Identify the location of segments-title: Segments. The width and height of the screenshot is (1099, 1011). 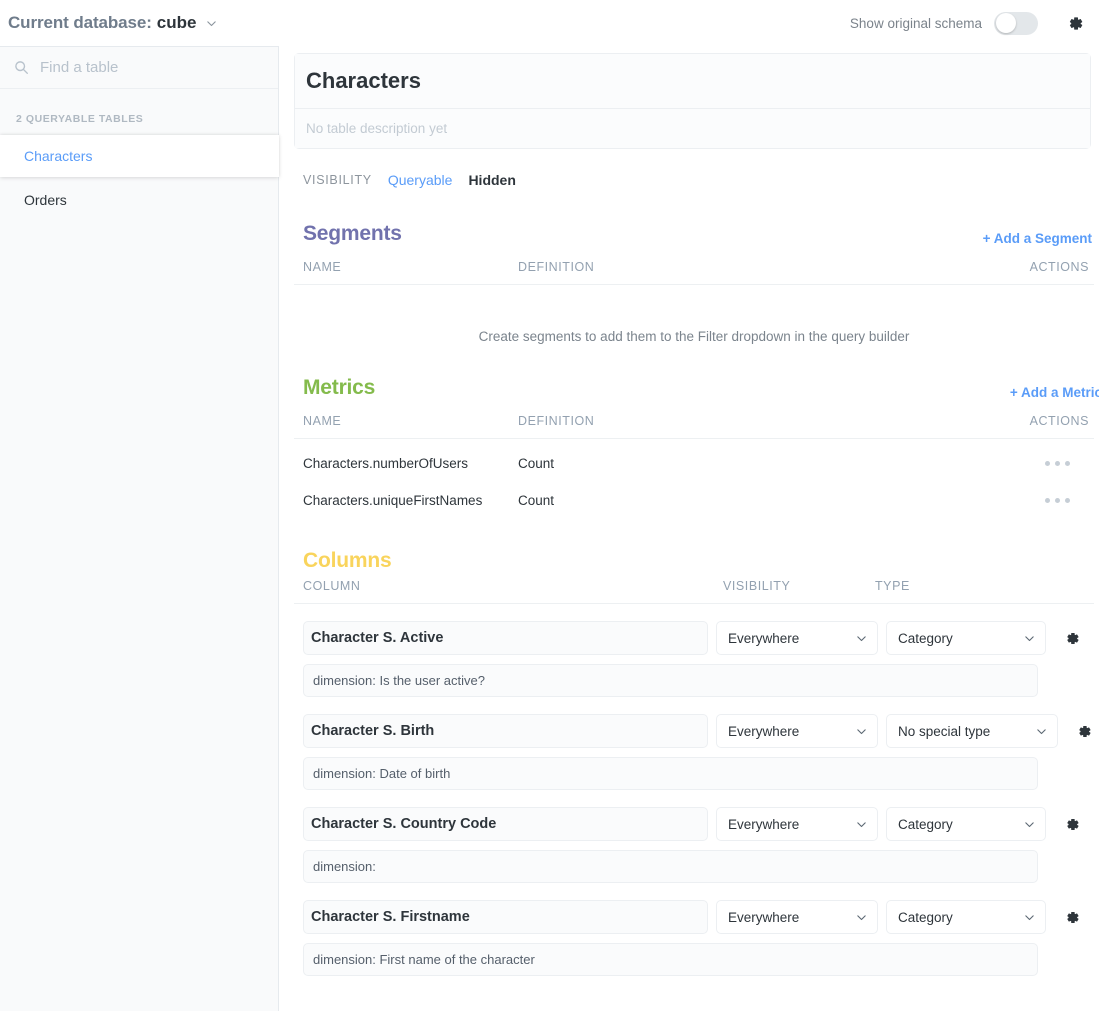
(352, 233).